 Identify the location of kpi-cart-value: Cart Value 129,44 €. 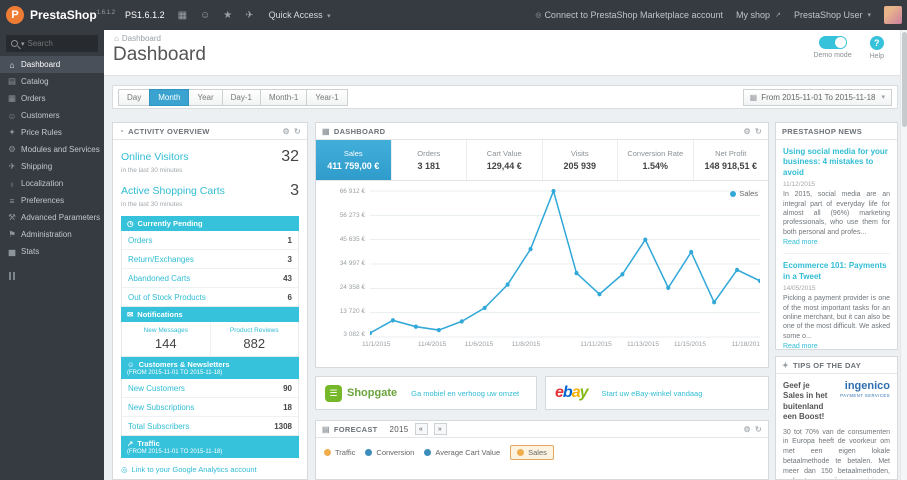
(505, 160).